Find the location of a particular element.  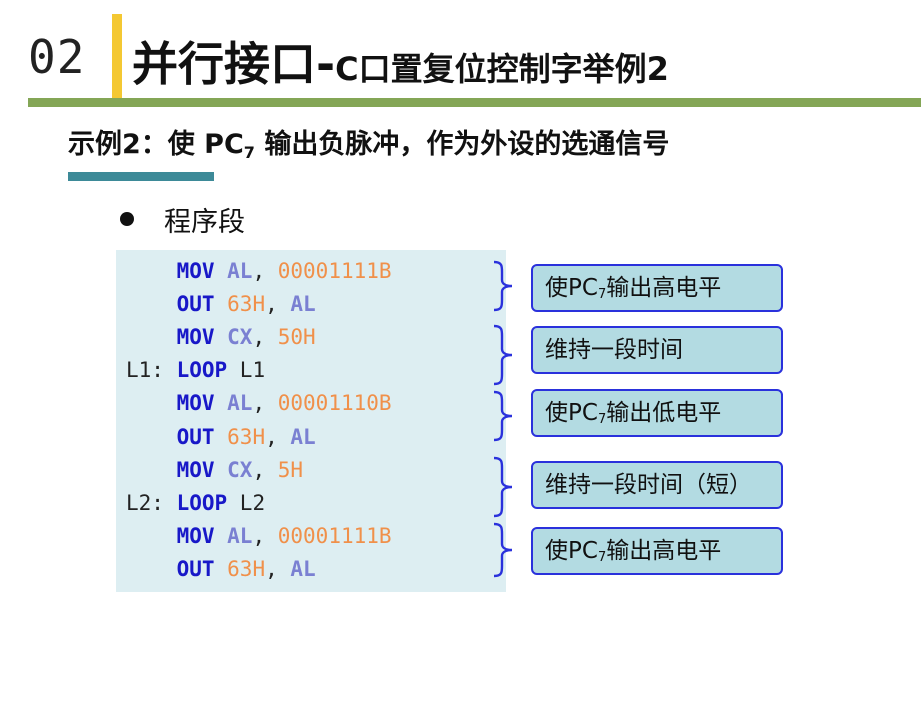

annotation-box: 维持一段时间（短） is located at coordinates (657, 485).